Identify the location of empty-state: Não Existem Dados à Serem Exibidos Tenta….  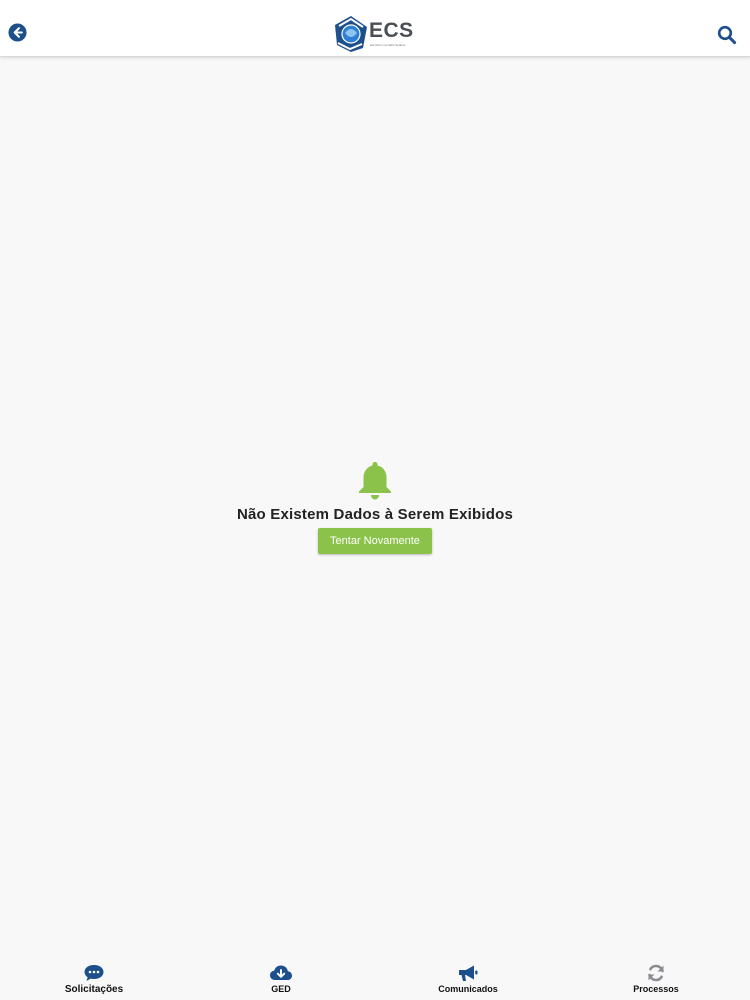
(375, 507).